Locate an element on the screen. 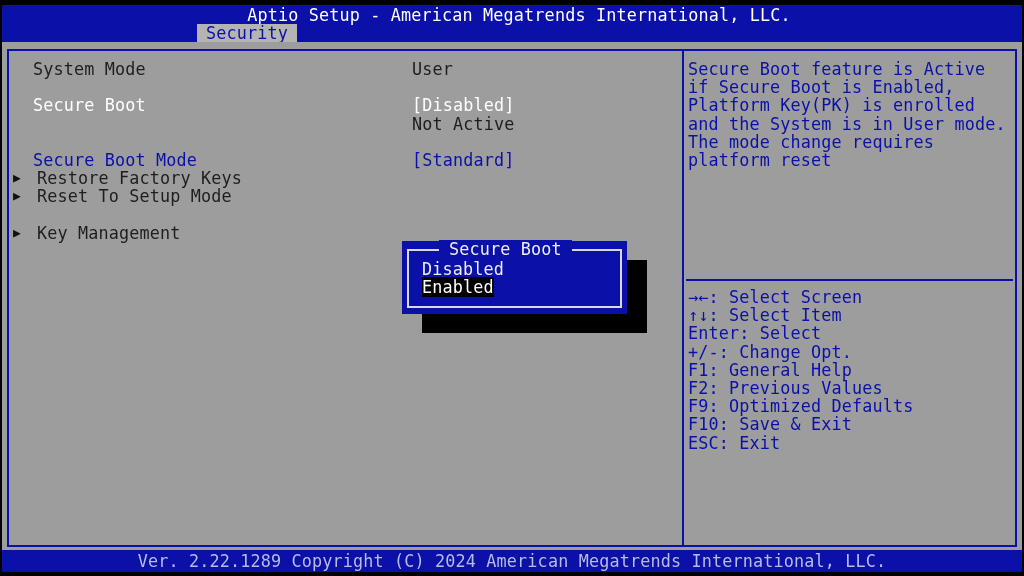  status-bar: Ver. 2.22.1289 Copyright (C) 2024 American Megatrends International, LLC. is located at coordinates (512, 561).